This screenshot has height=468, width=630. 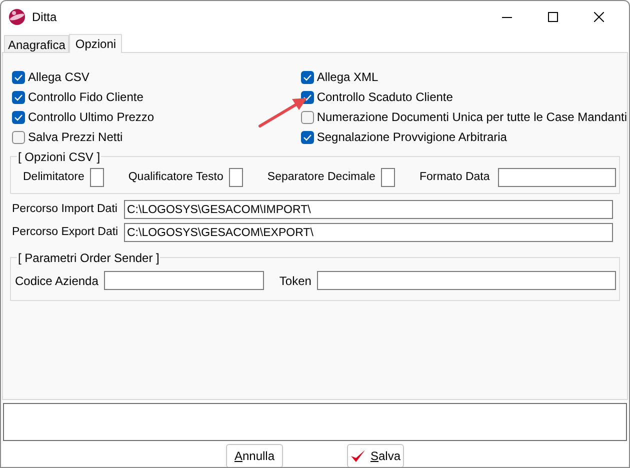 What do you see at coordinates (507, 17) in the screenshot?
I see `minimize-icon` at bounding box center [507, 17].